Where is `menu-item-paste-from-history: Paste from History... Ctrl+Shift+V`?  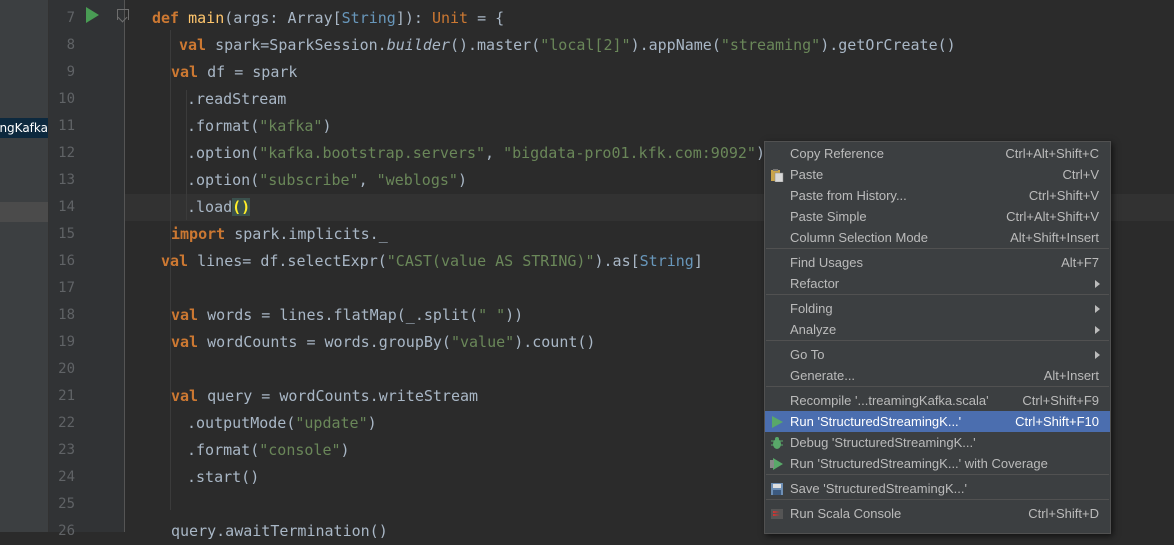 menu-item-paste-from-history: Paste from History... Ctrl+Shift+V is located at coordinates (937, 195).